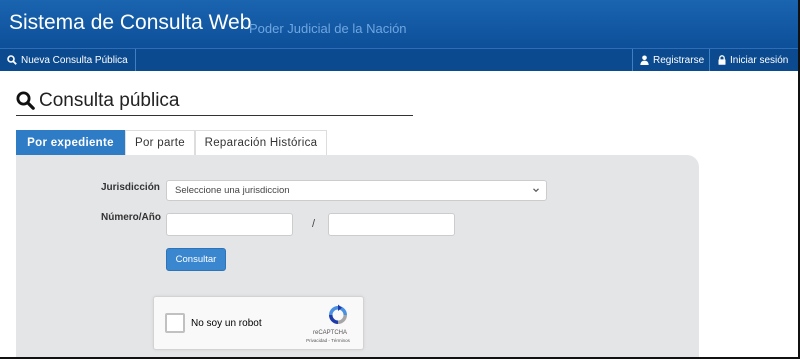  I want to click on tab-reparacion-historica: Reparación Histórica, so click(261, 142).